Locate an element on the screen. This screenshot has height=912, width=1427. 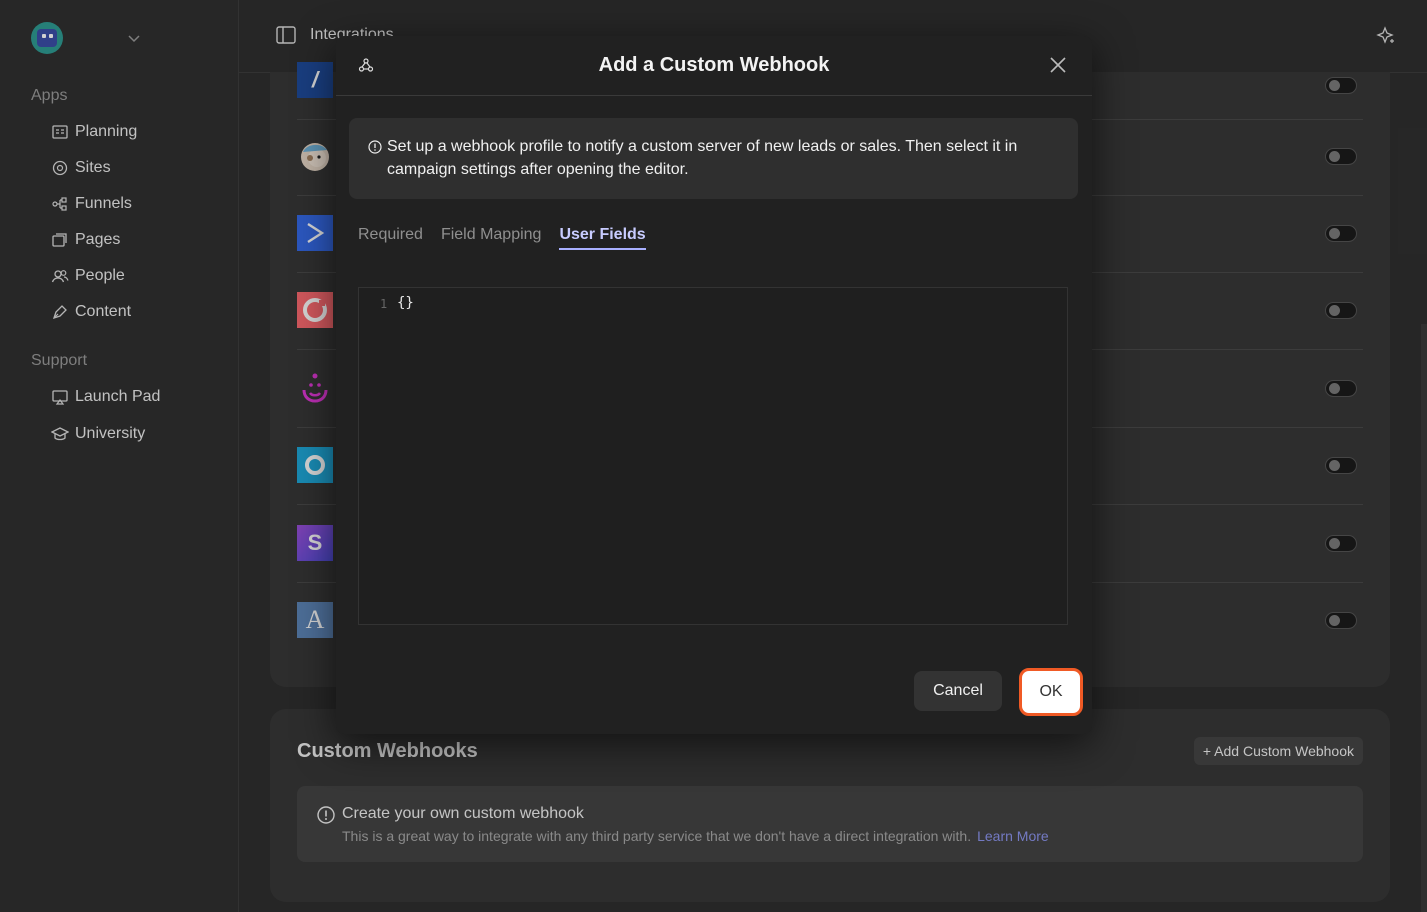
tab-field-mapping: Field Mapping is located at coordinates (491, 238).